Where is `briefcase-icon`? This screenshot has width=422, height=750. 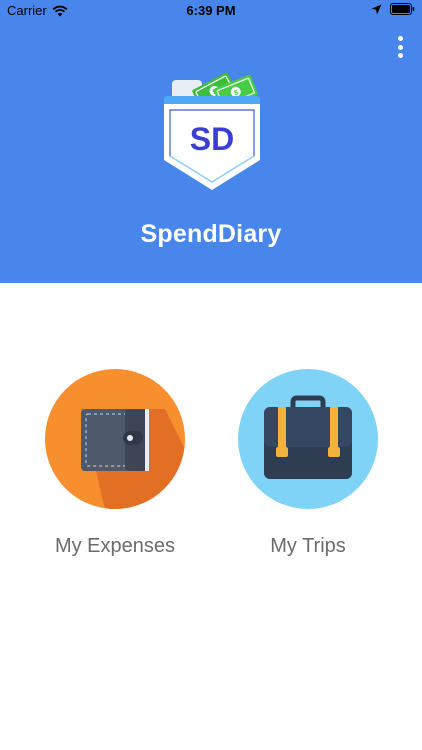 briefcase-icon is located at coordinates (308, 439).